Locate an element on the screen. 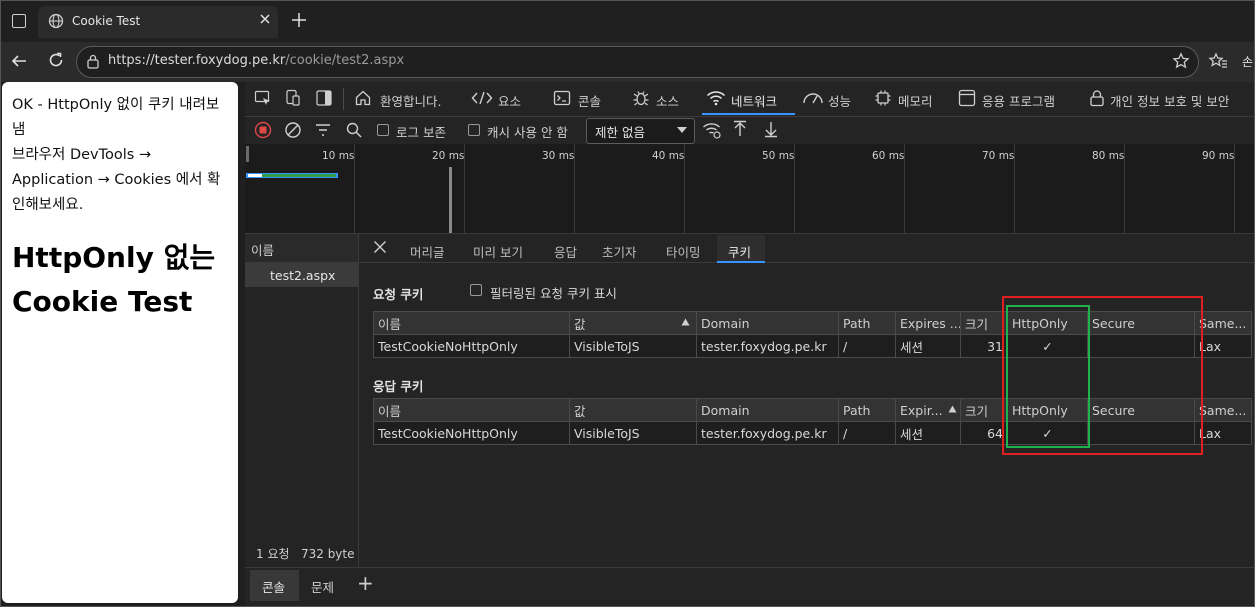 The height and width of the screenshot is (607, 1255). reload-icon is located at coordinates (56, 60).